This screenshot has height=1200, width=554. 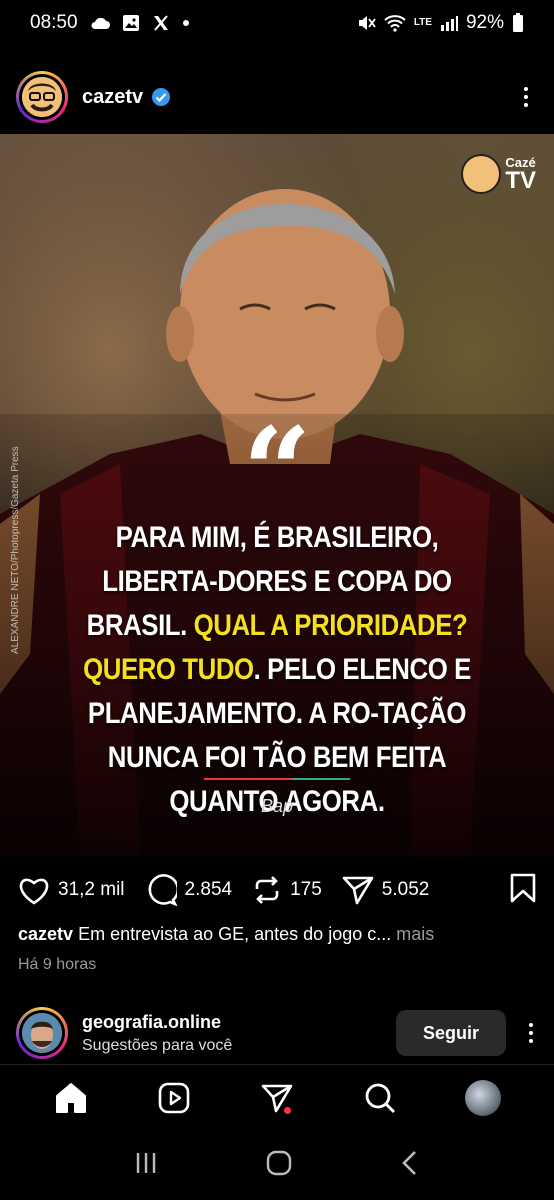 I want to click on dot-icon, so click(x=186, y=23).